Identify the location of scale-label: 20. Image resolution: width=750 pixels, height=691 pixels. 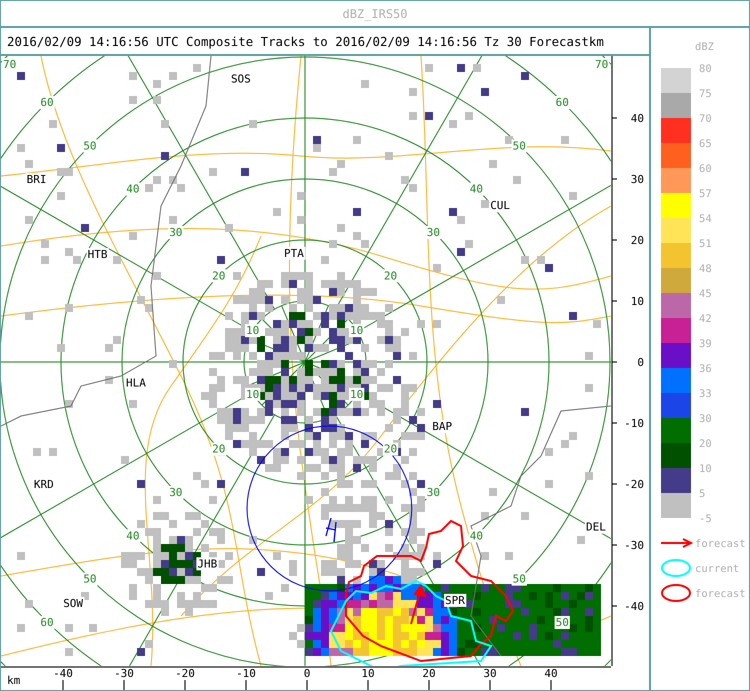
(705, 444).